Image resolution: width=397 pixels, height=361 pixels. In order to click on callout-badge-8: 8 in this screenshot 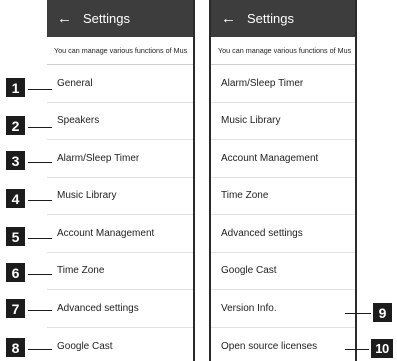, I will do `click(15, 347)`.